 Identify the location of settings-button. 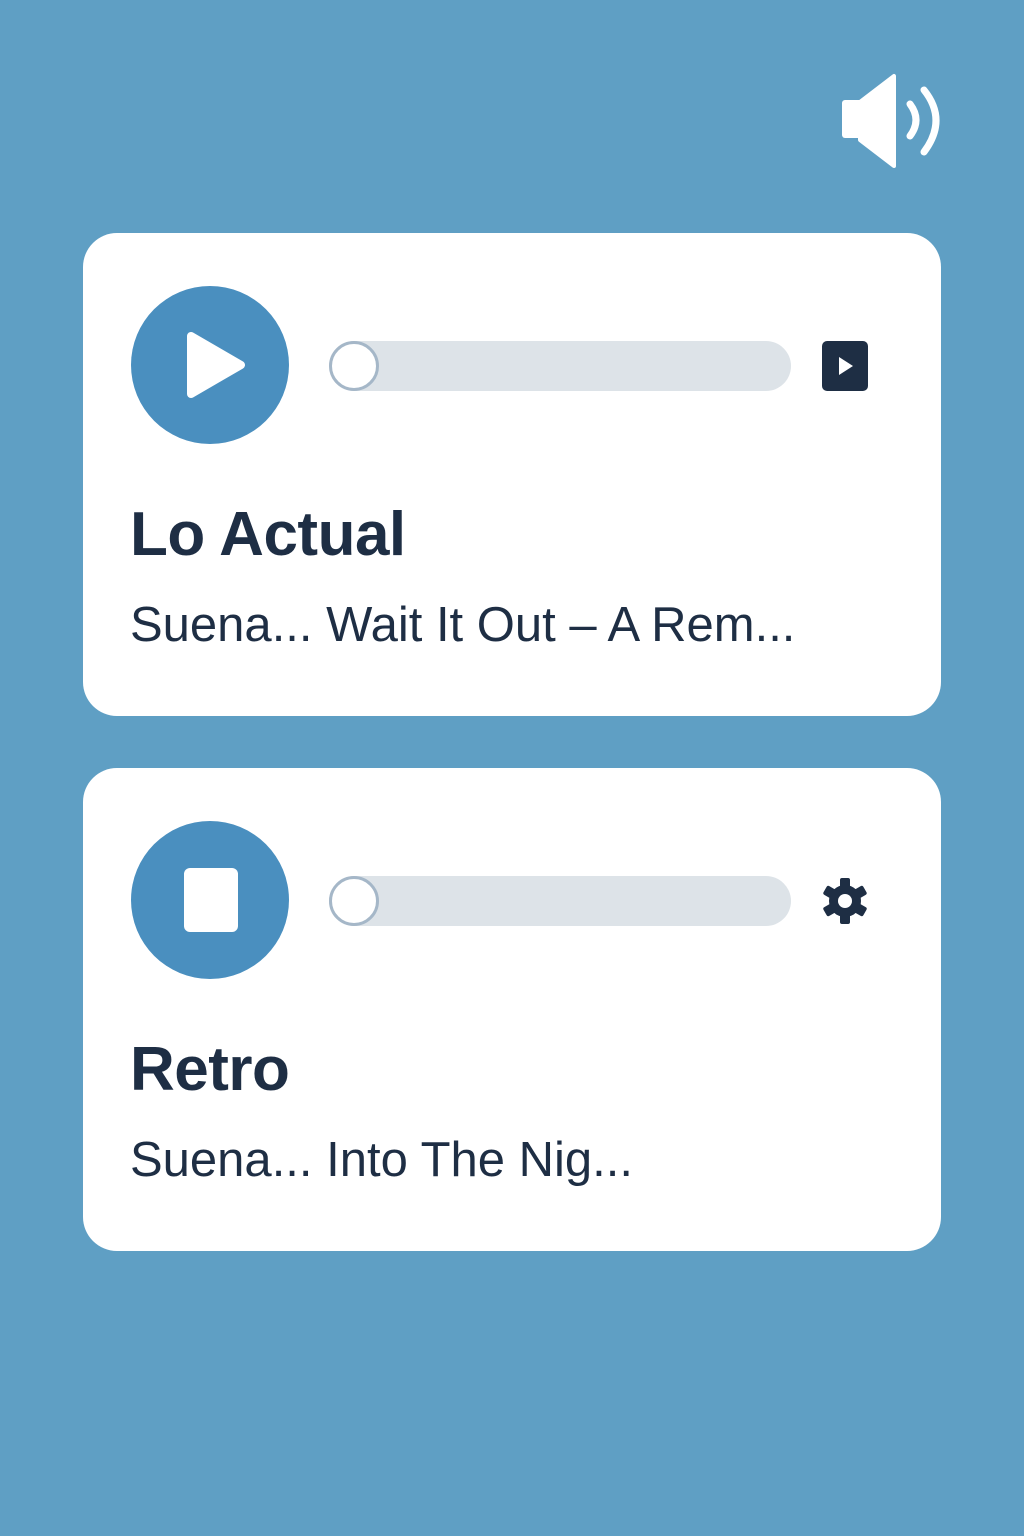
(845, 901).